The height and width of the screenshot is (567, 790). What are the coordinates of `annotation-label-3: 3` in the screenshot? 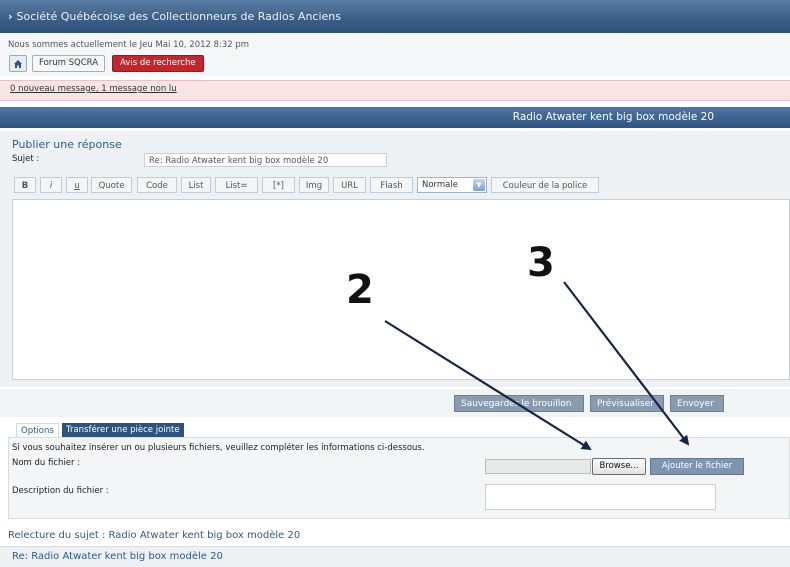 It's located at (541, 263).